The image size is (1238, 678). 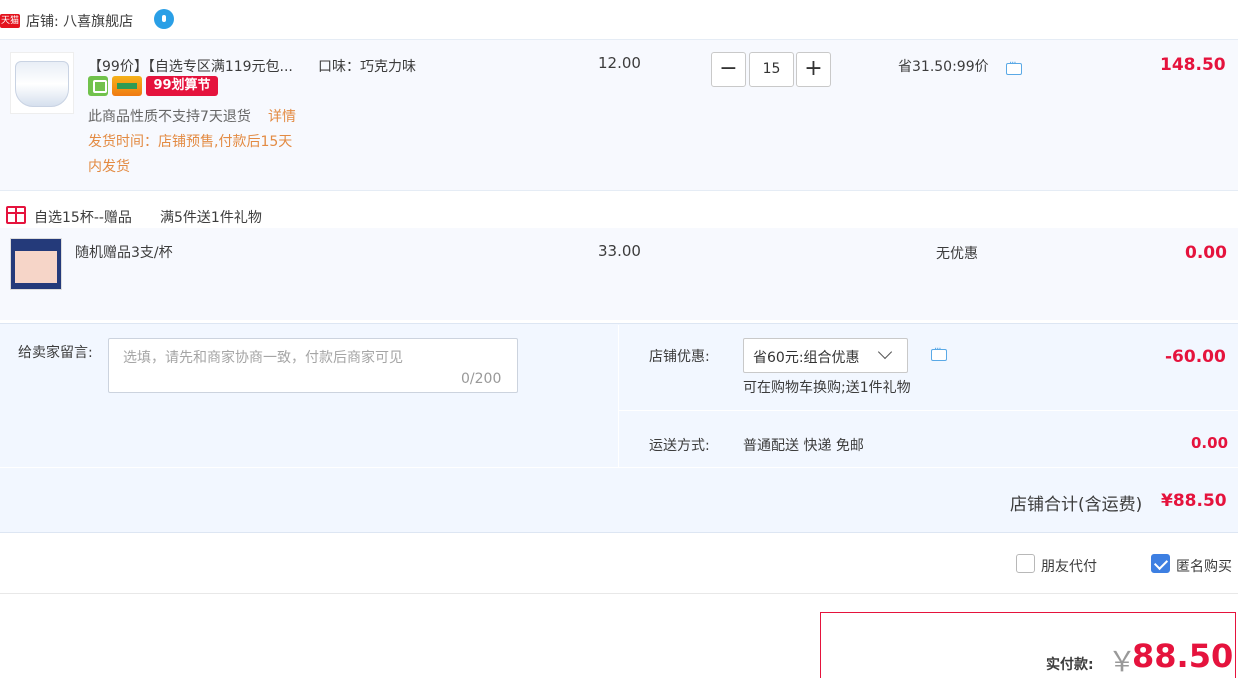 What do you see at coordinates (771, 69) in the screenshot?
I see `quantity-input: 15` at bounding box center [771, 69].